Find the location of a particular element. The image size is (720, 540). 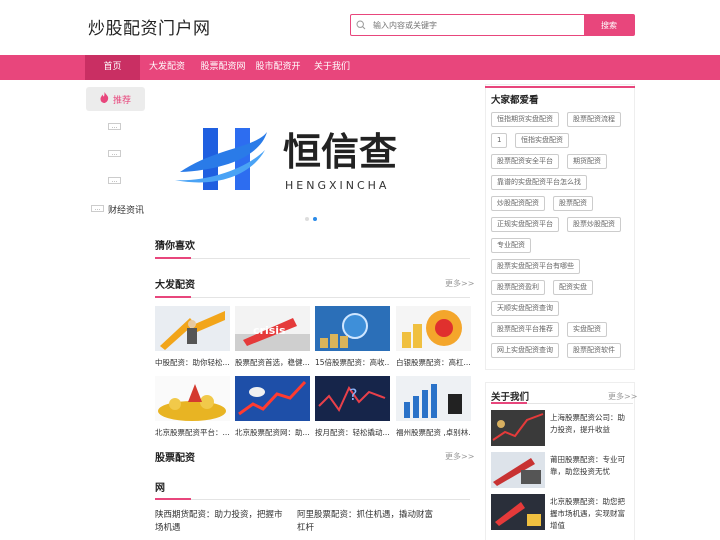

about-title: 关于我们 is located at coordinates (510, 397).